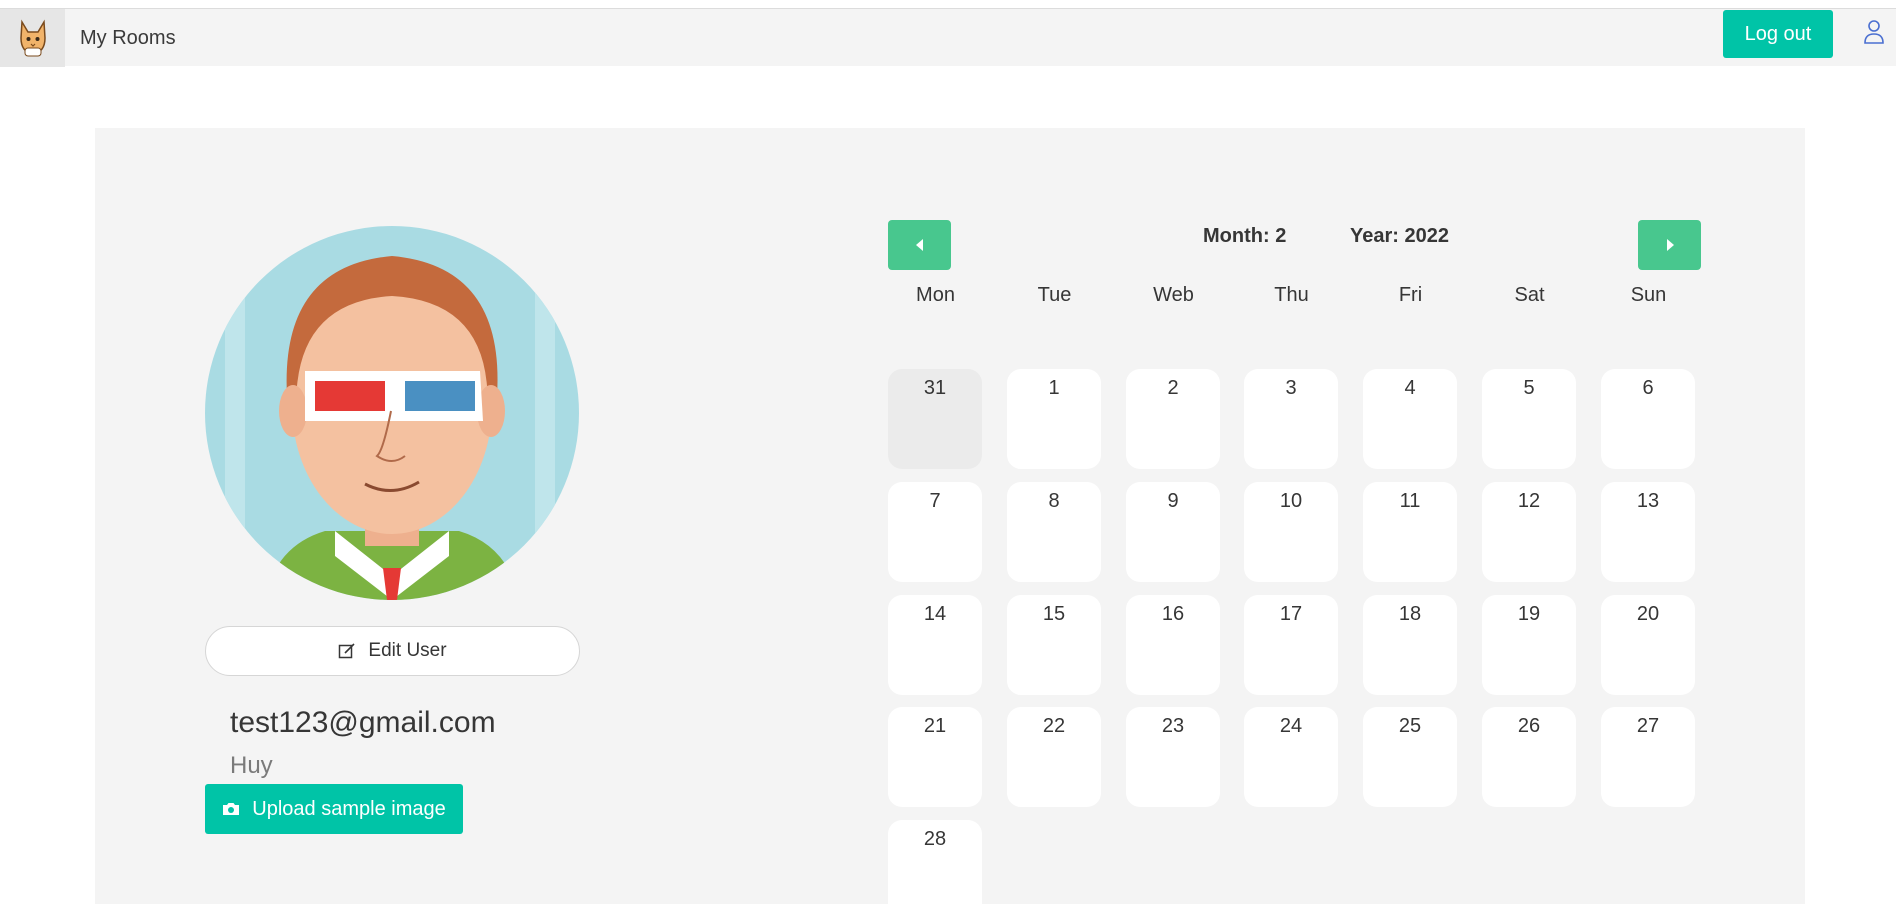 Image resolution: width=1896 pixels, height=904 pixels. I want to click on logout-button: Log out, so click(1778, 34).